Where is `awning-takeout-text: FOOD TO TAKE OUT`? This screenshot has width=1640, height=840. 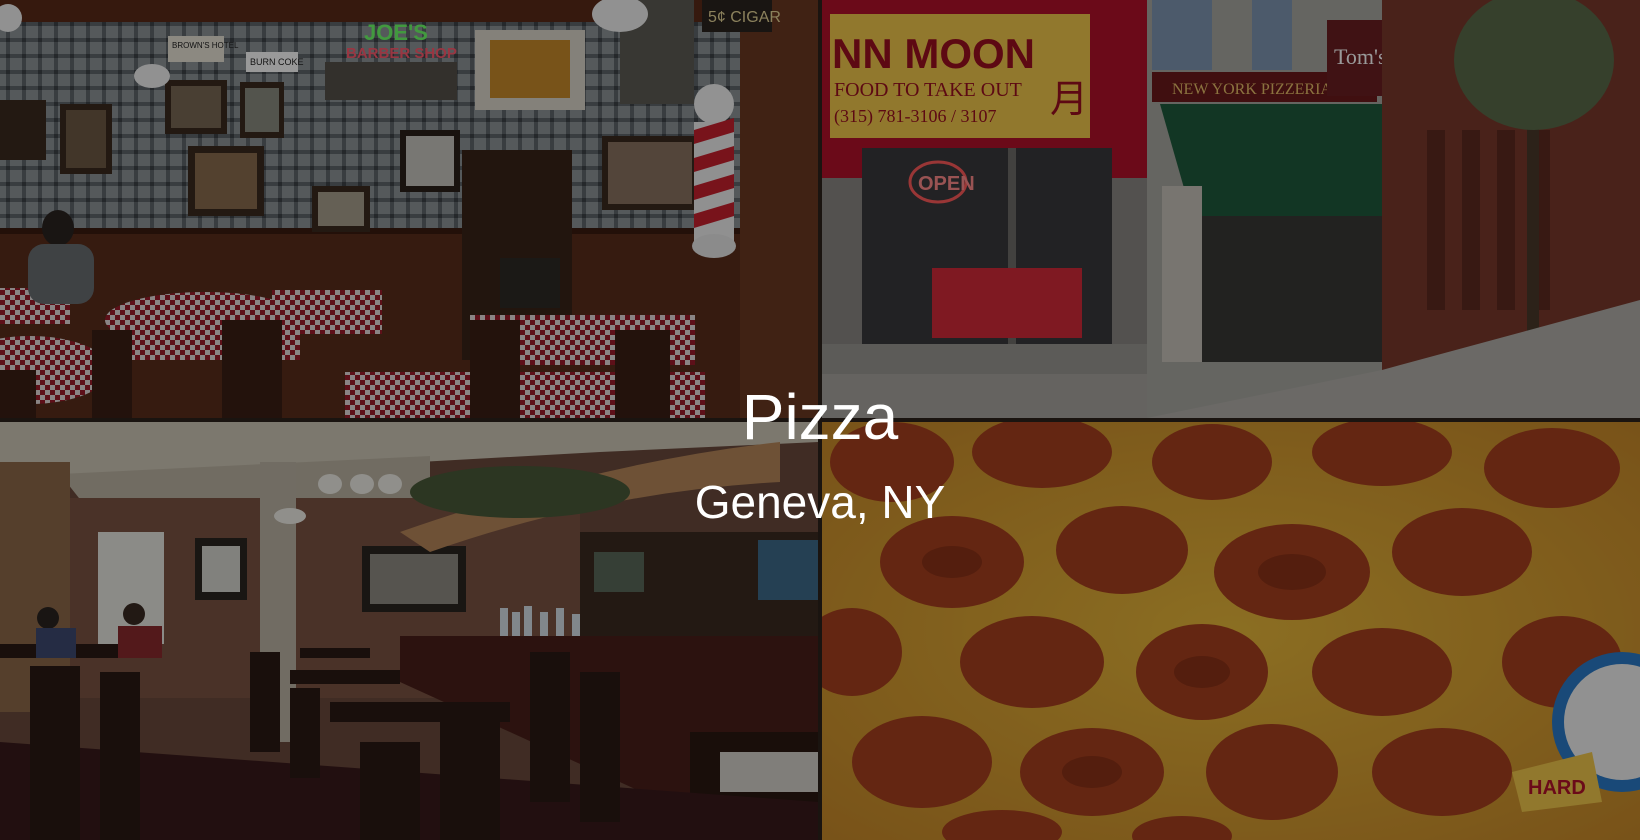 awning-takeout-text: FOOD TO TAKE OUT is located at coordinates (928, 90).